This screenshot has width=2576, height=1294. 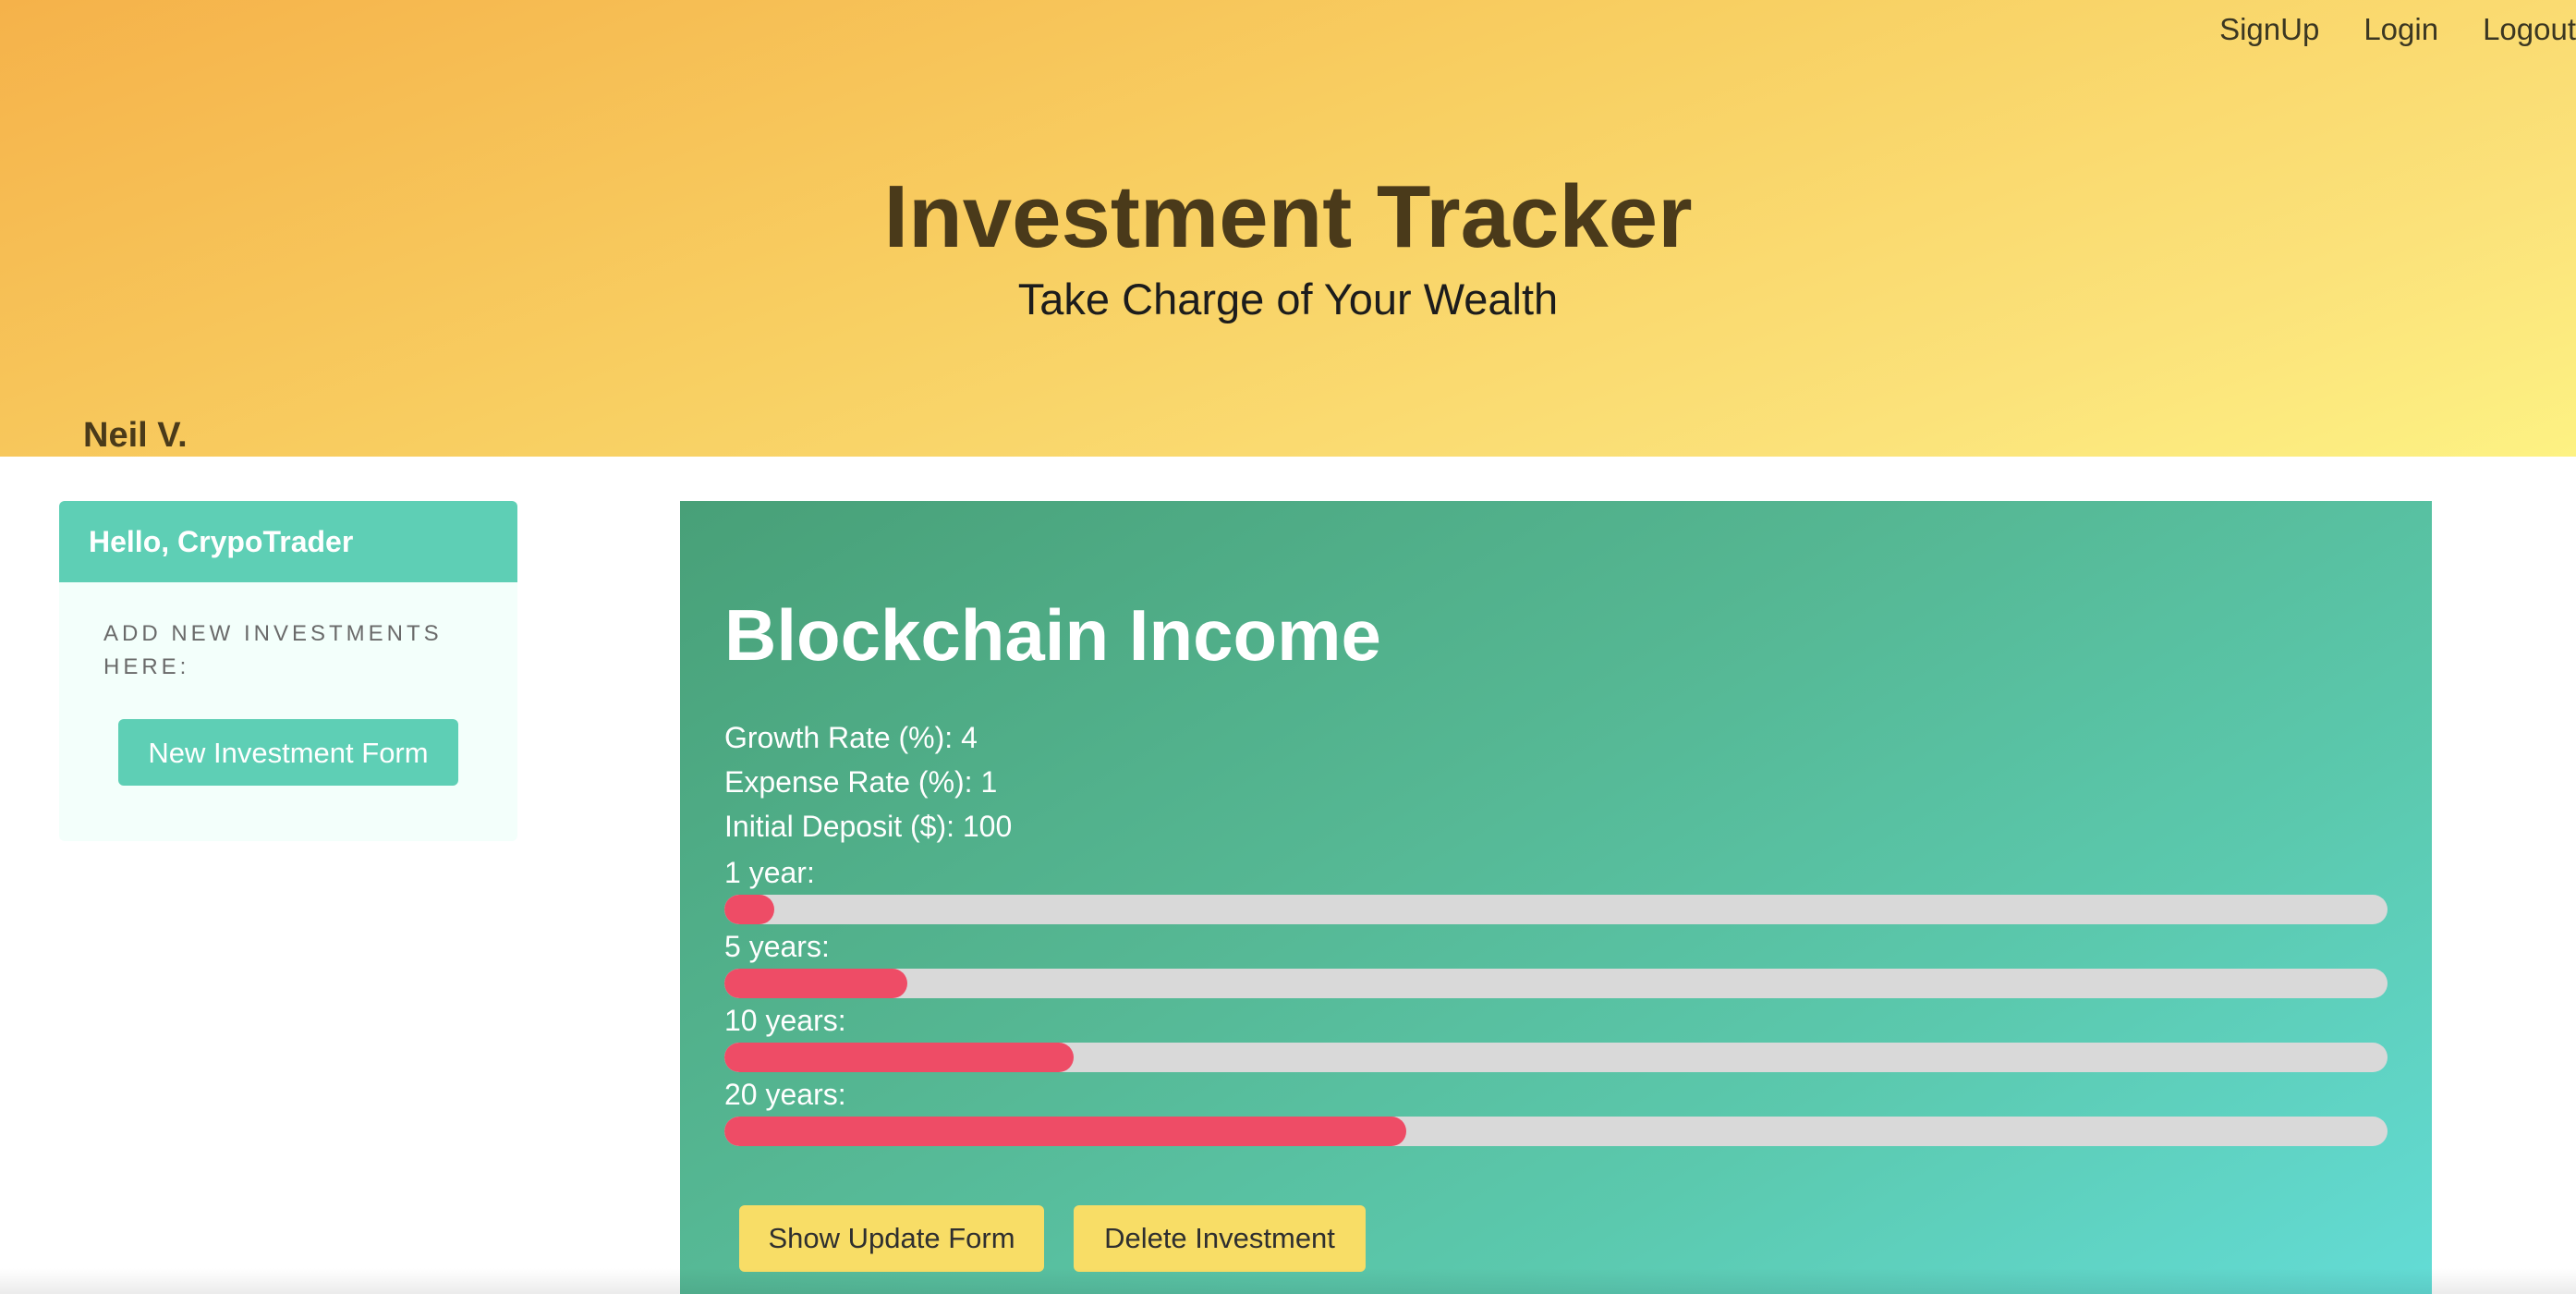 What do you see at coordinates (288, 752) in the screenshot?
I see `new-investment-form-button: New Investment Form` at bounding box center [288, 752].